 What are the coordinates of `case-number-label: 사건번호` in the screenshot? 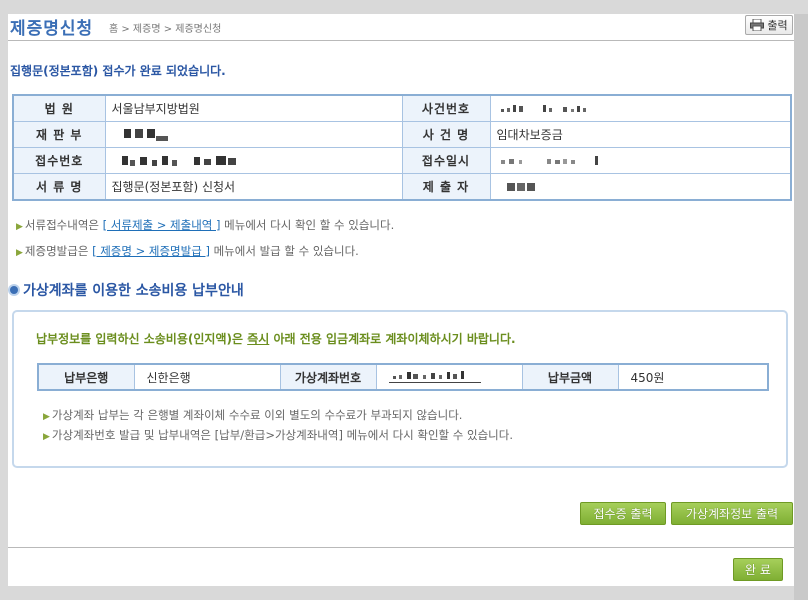 It's located at (446, 108).